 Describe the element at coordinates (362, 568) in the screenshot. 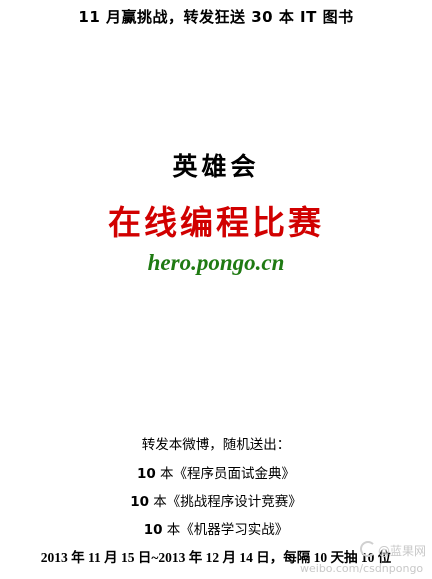

I see `watermark-url: weibo.com/csdnpongo` at that location.